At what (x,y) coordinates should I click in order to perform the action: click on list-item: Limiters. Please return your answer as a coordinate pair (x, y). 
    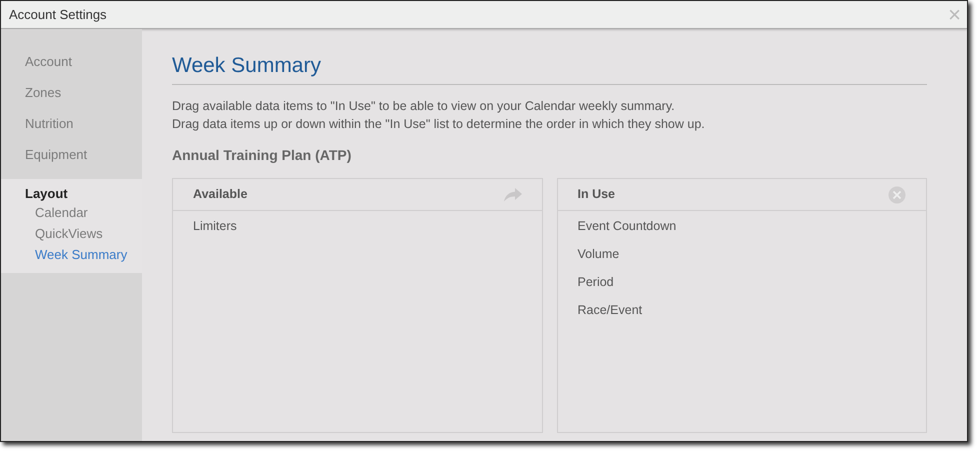
    Looking at the image, I should click on (357, 225).